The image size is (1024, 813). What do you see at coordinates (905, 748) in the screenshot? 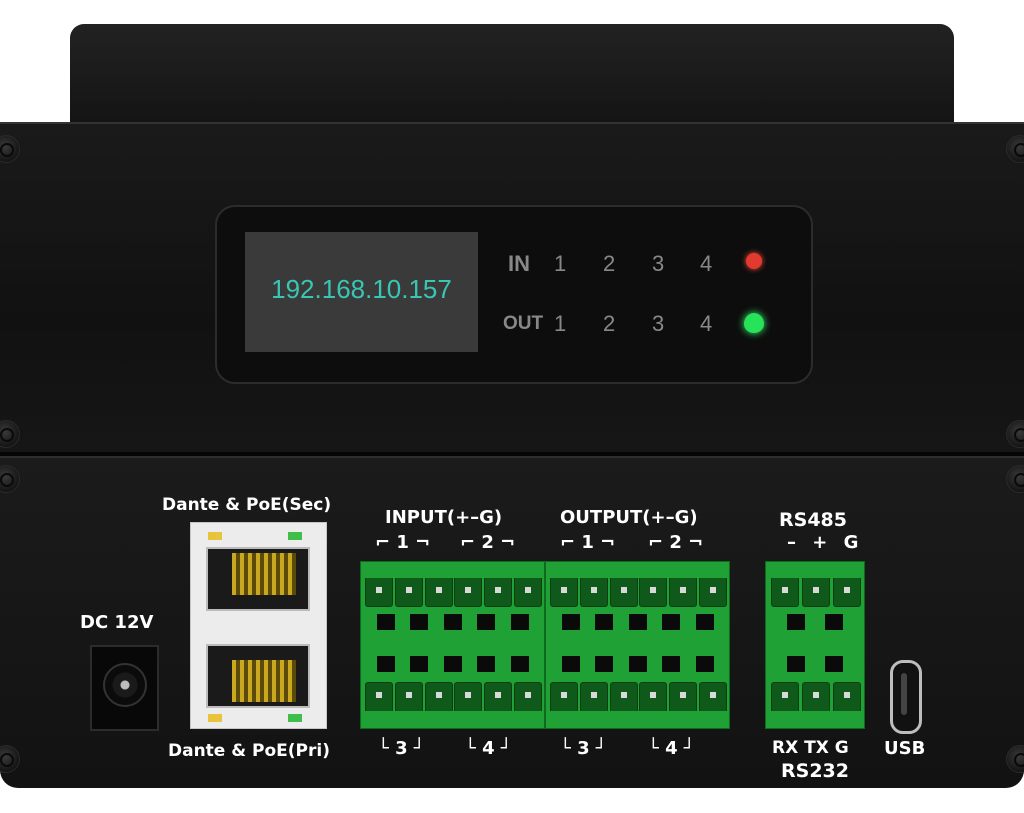
I see `usb-label: USB` at bounding box center [905, 748].